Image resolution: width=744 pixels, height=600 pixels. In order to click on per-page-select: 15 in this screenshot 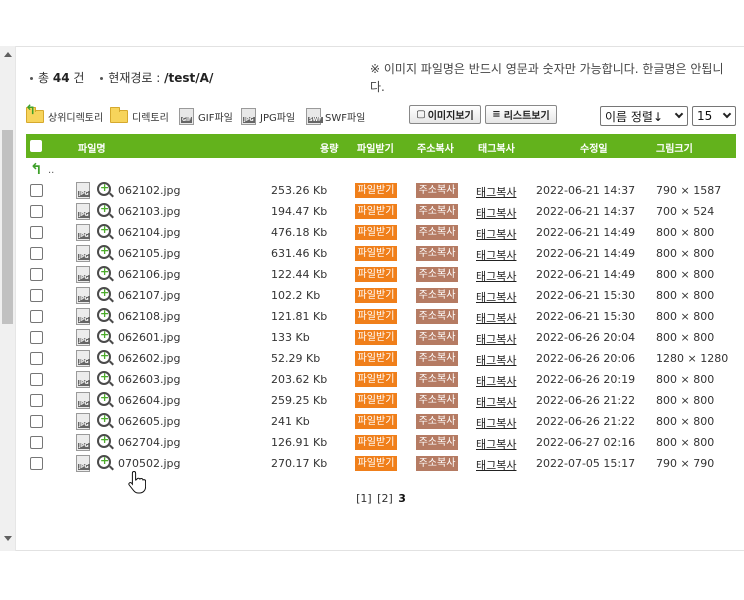, I will do `click(714, 116)`.